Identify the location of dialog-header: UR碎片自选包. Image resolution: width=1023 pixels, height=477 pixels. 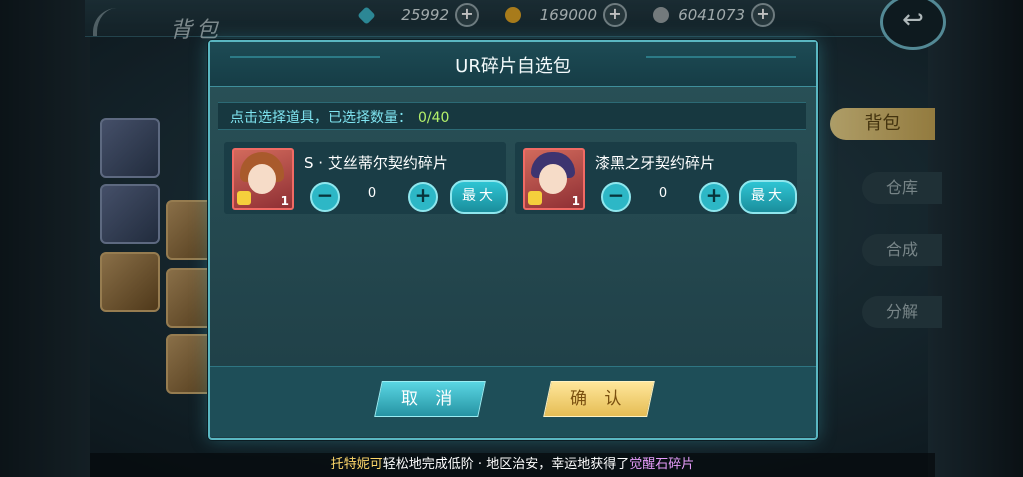
(513, 64).